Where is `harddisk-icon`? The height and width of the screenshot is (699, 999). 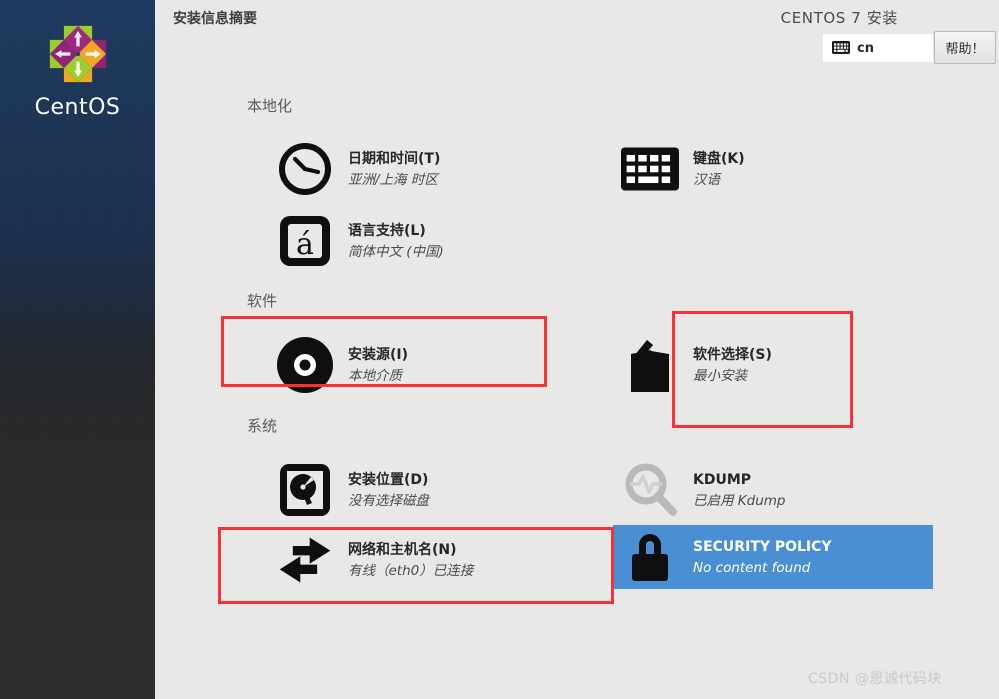 harddisk-icon is located at coordinates (305, 490).